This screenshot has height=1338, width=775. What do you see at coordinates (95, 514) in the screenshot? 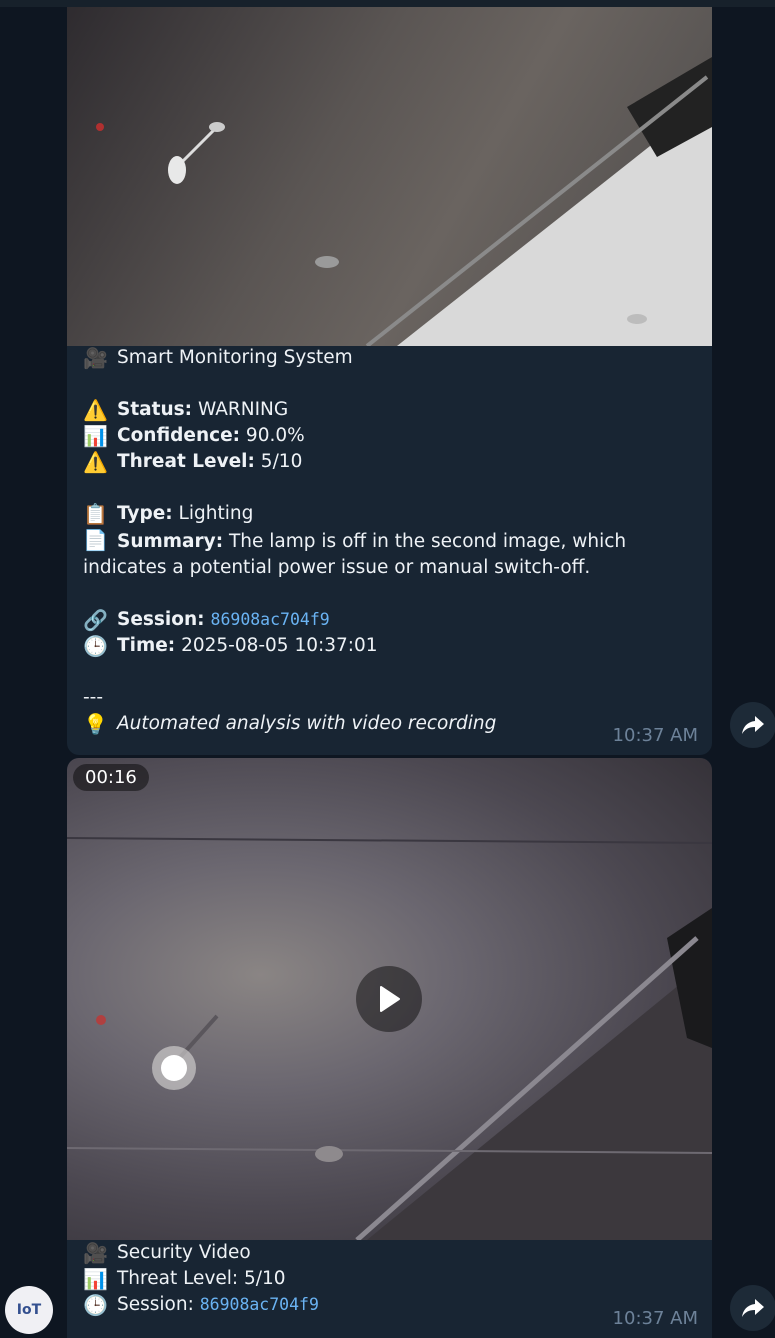
I see `clipboard-icon: 📋` at bounding box center [95, 514].